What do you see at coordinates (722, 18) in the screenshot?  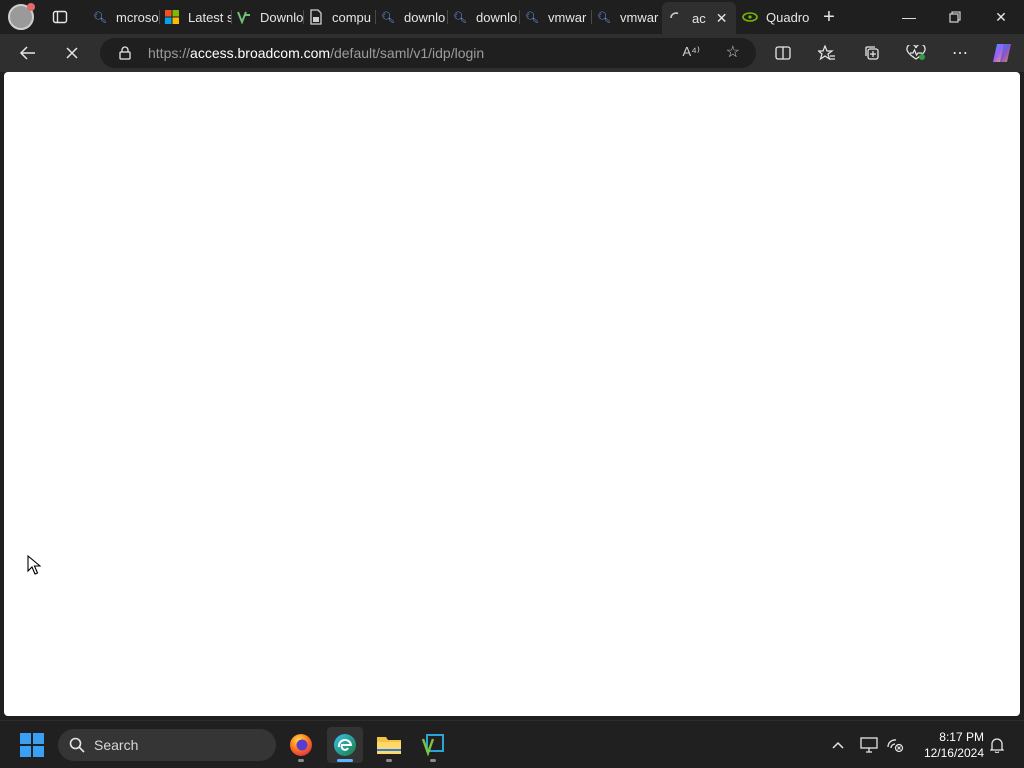 I see `close-tab-icon: ✕` at bounding box center [722, 18].